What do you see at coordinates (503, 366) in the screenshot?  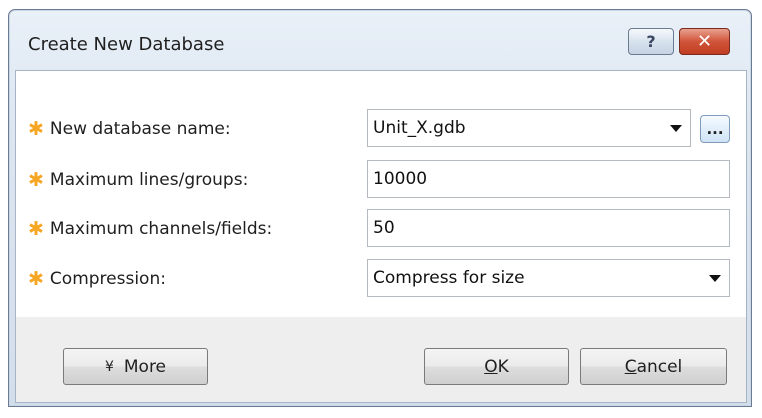 I see `ok-rest: K` at bounding box center [503, 366].